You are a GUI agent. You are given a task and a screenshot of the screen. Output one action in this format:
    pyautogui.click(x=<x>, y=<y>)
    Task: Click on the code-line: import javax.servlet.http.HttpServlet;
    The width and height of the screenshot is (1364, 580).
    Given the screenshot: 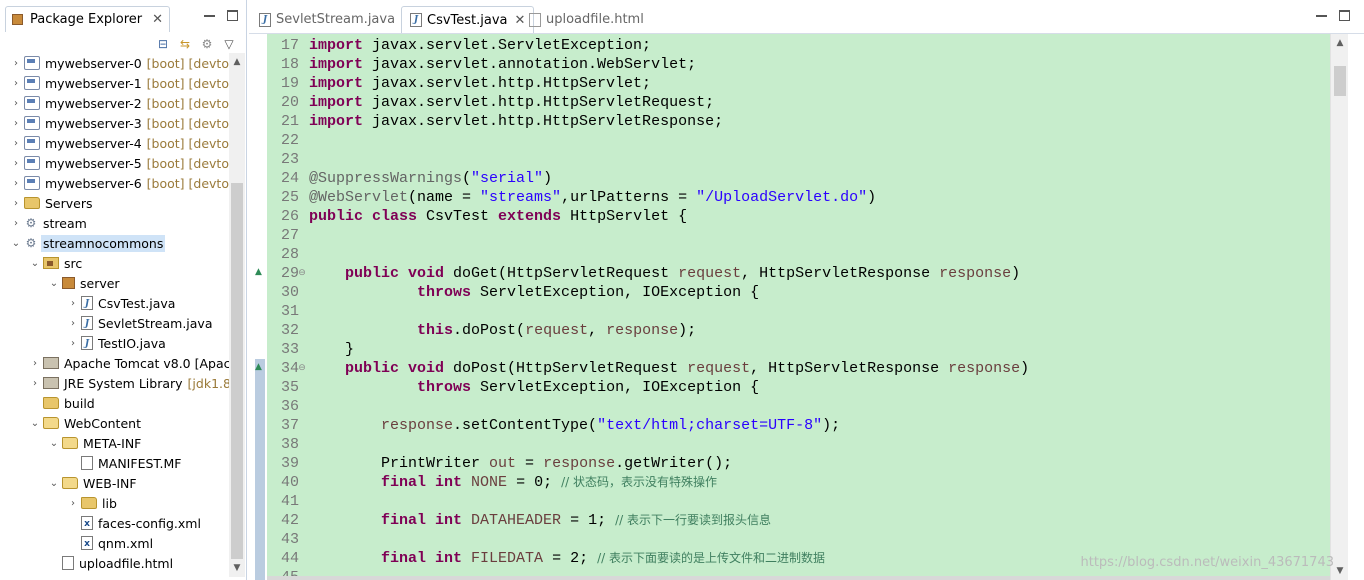 What is the action you would take?
    pyautogui.click(x=480, y=83)
    